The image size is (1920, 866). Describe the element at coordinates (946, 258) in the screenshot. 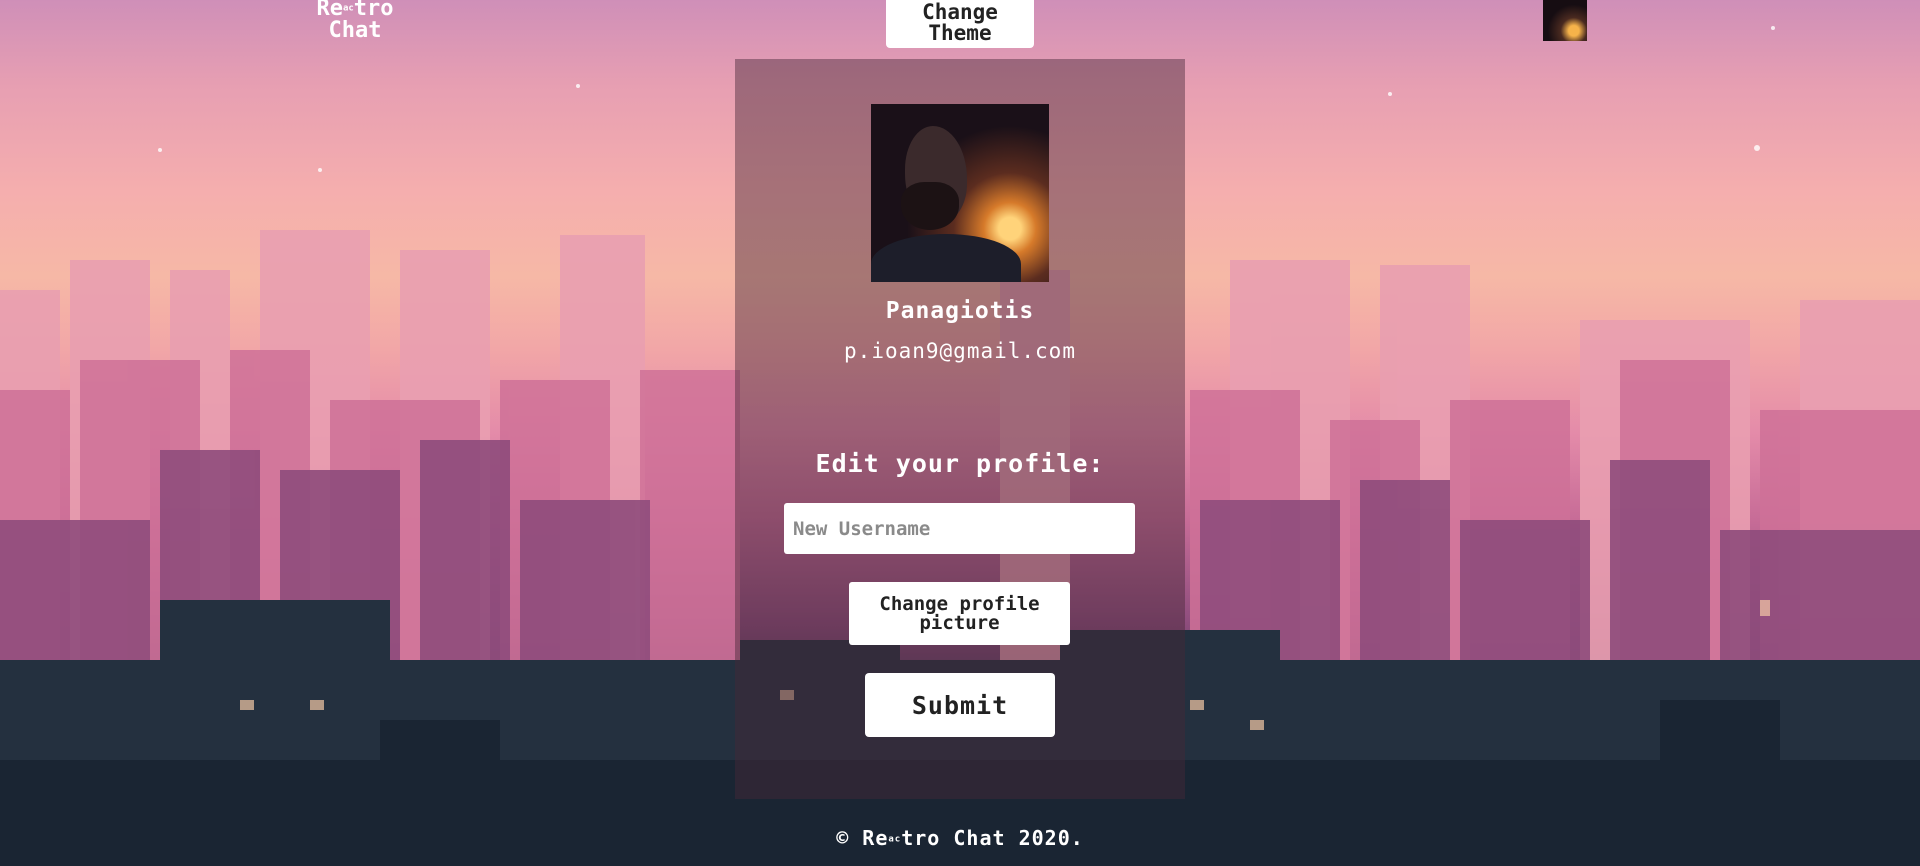

I see `photo-shoulder-shape` at that location.